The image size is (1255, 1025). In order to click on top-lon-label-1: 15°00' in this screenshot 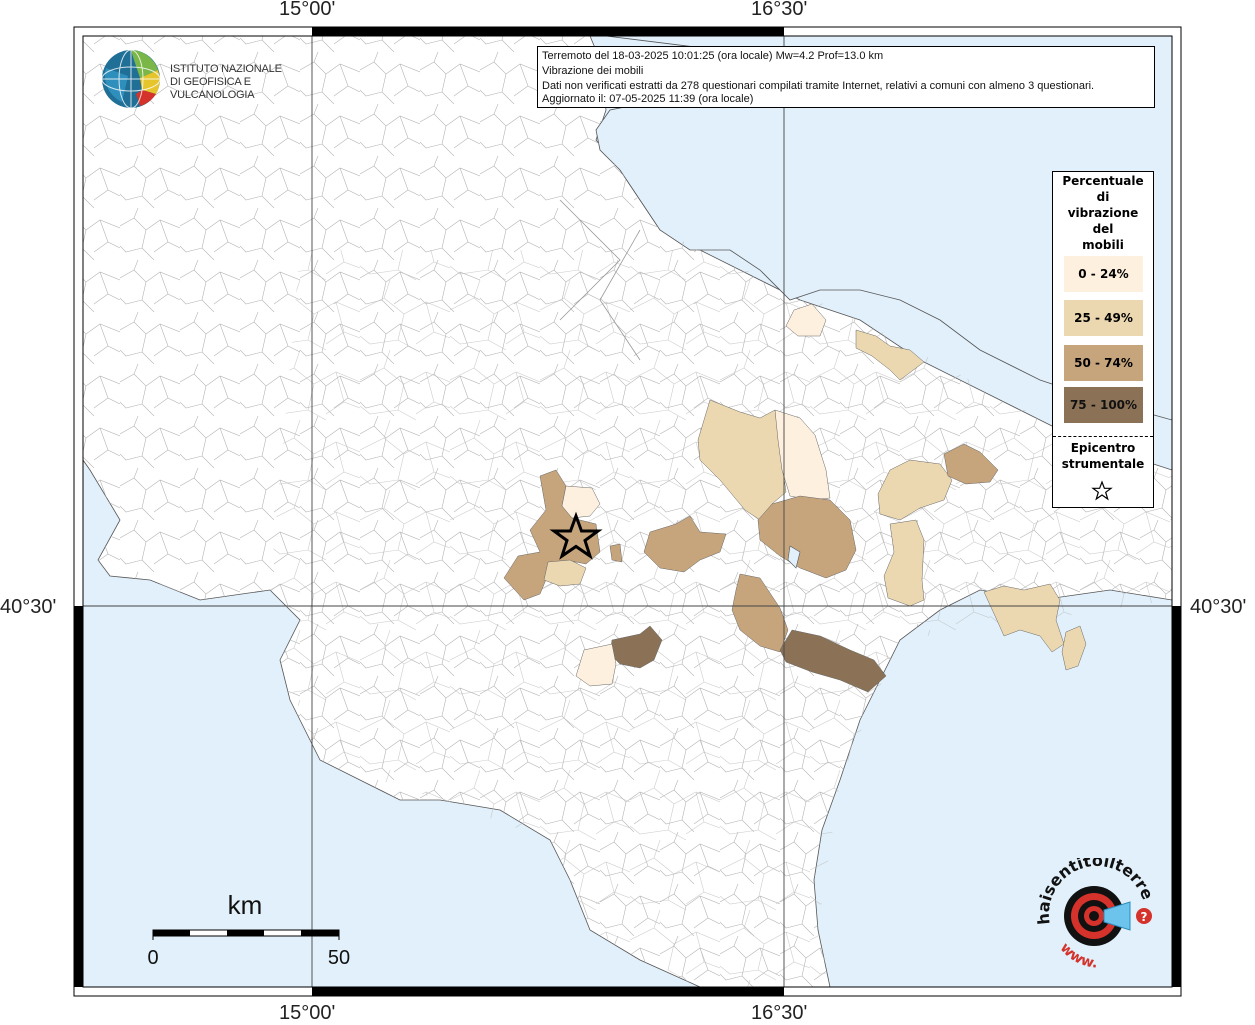, I will do `click(307, 10)`.